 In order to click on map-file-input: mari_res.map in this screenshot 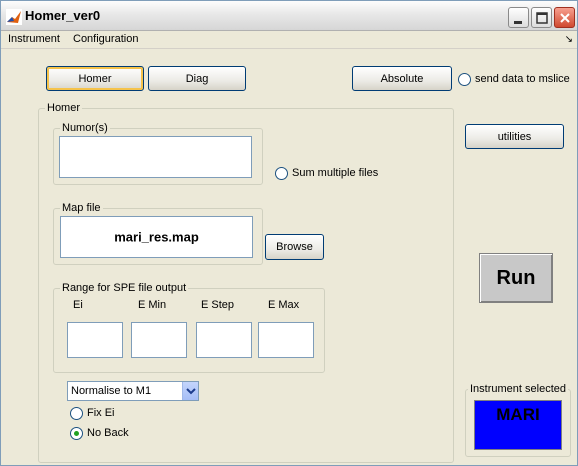, I will do `click(156, 237)`.